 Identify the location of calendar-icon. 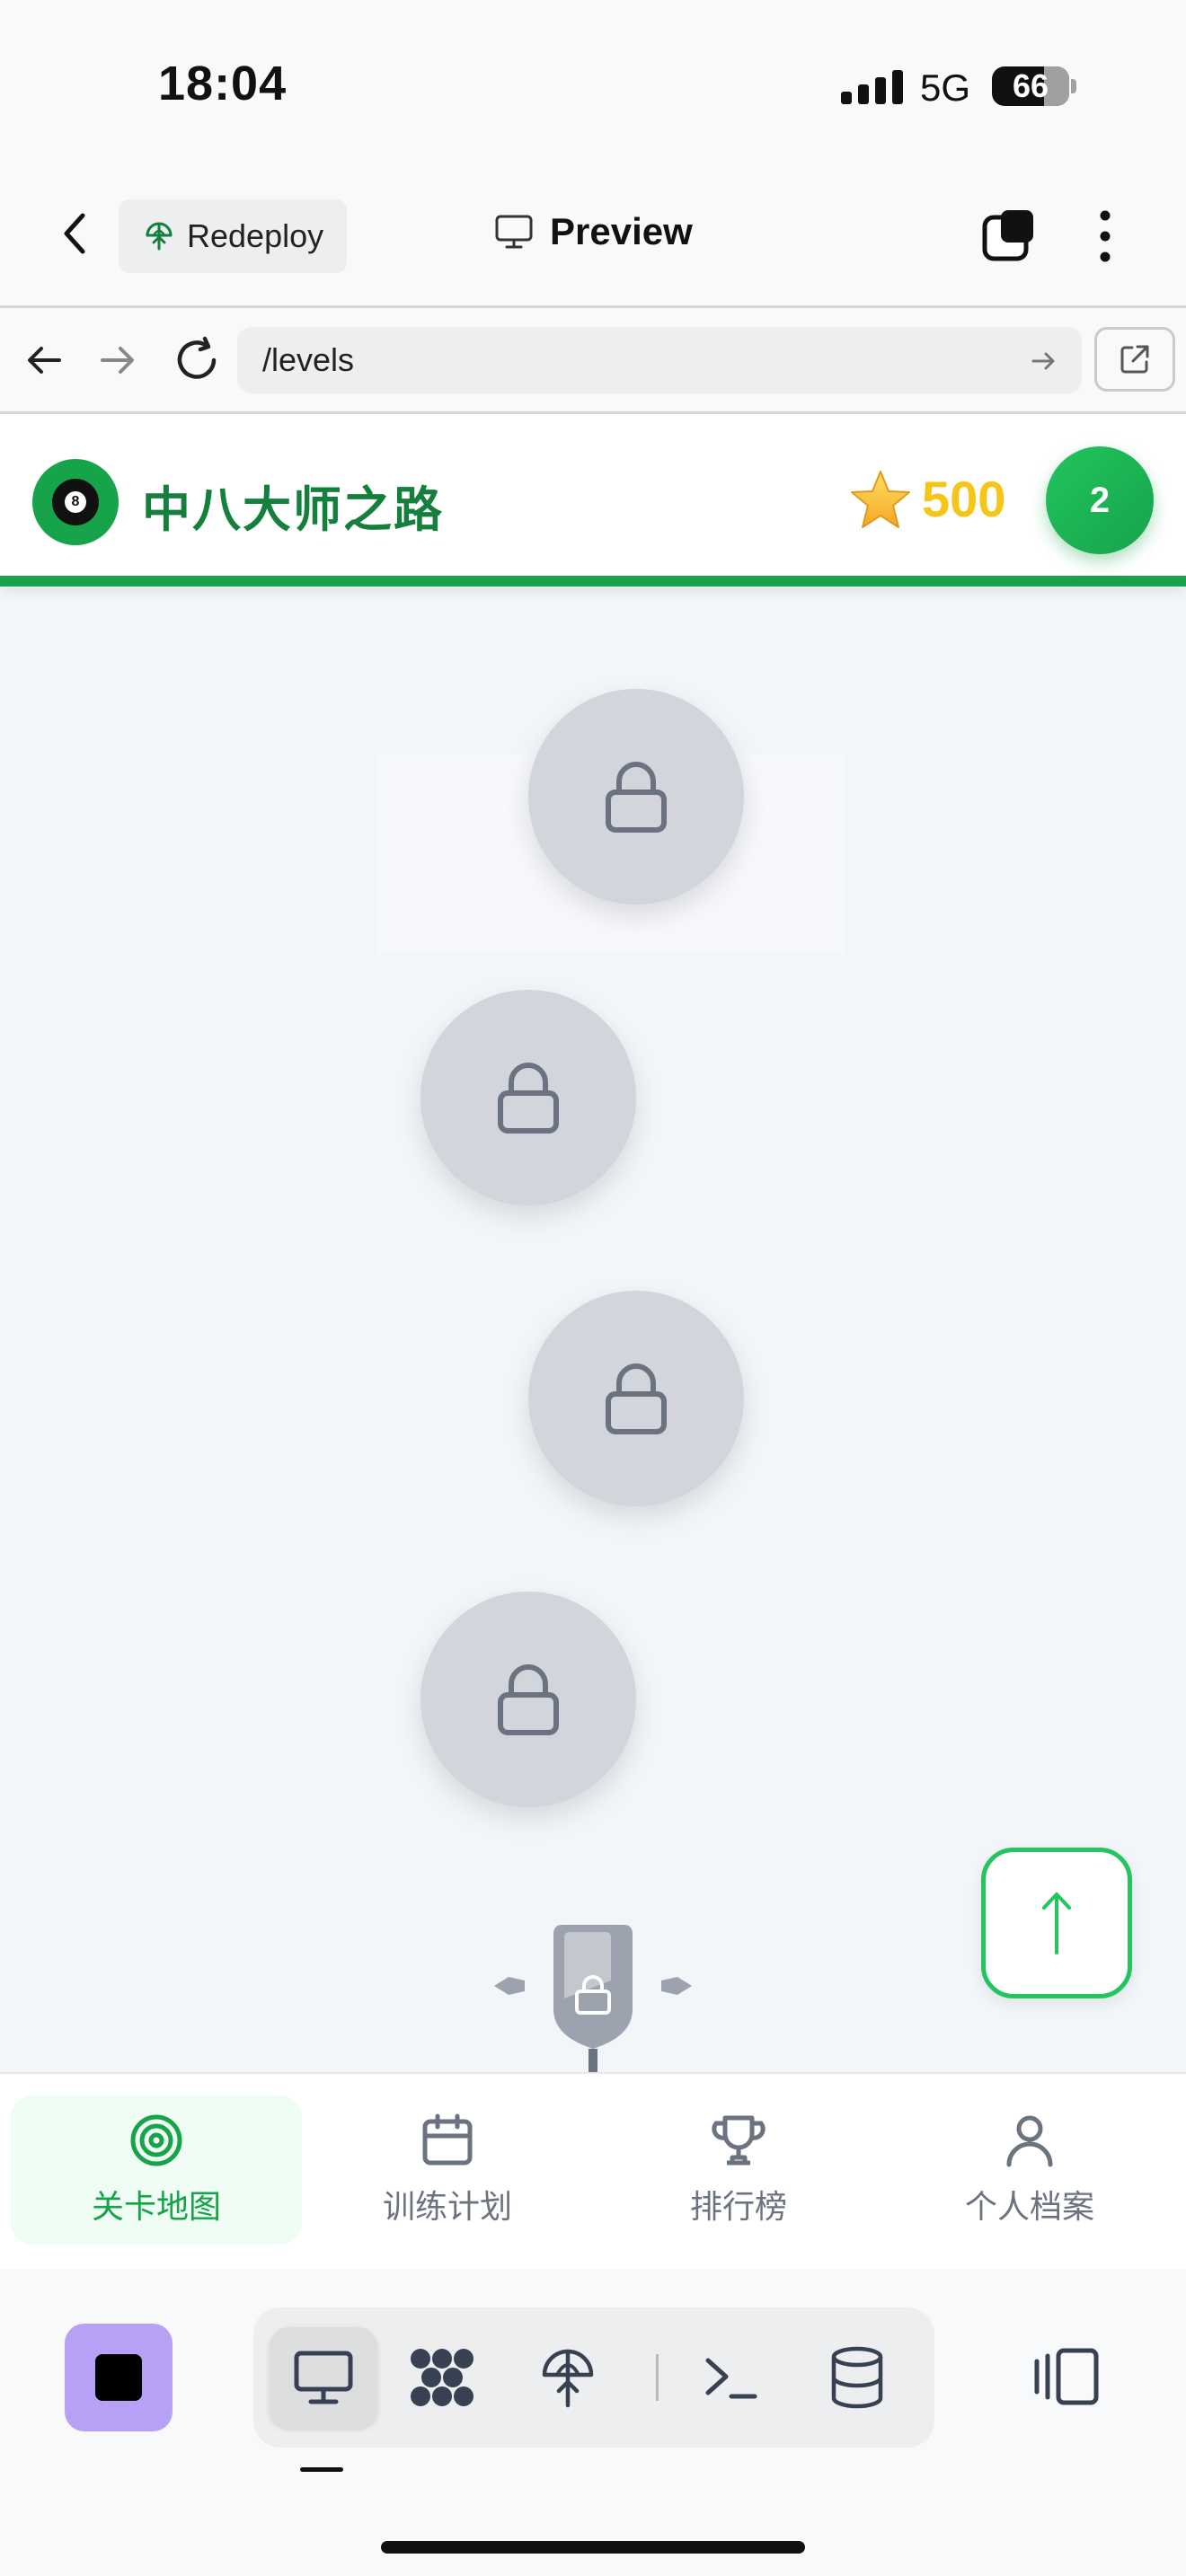
(447, 2139).